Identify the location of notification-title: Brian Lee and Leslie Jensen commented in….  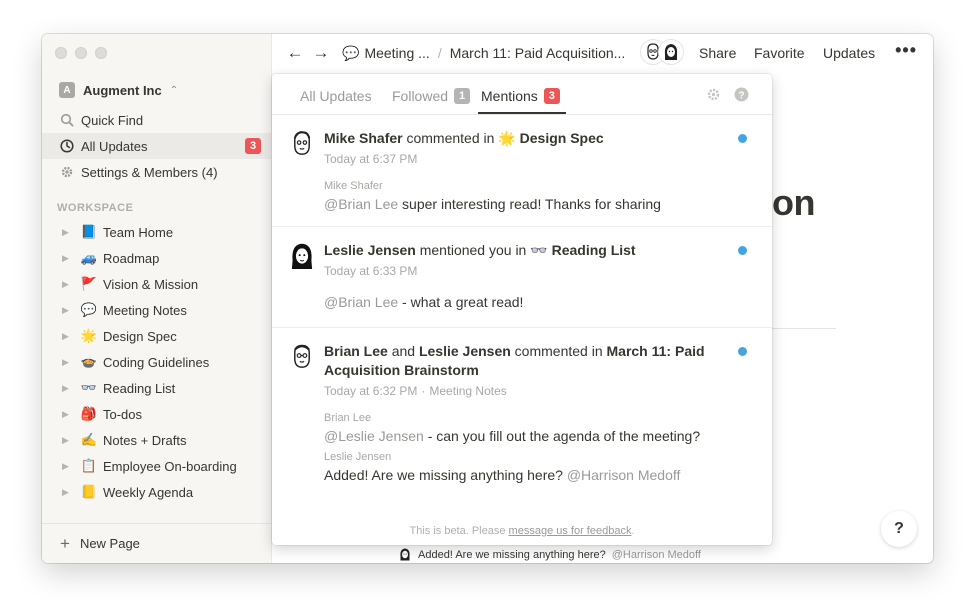
(529, 361).